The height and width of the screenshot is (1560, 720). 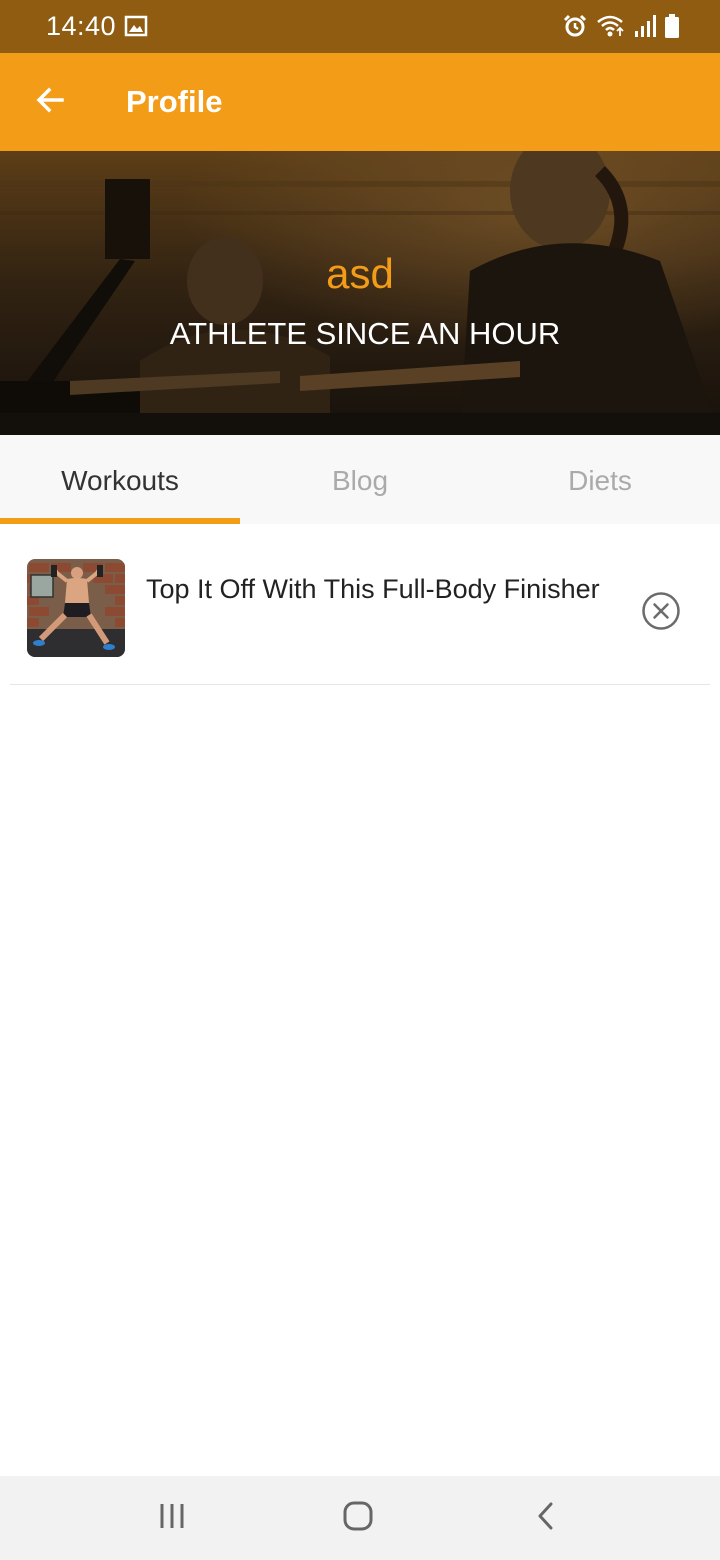 I want to click on recent-apps-icon, so click(x=172, y=1518).